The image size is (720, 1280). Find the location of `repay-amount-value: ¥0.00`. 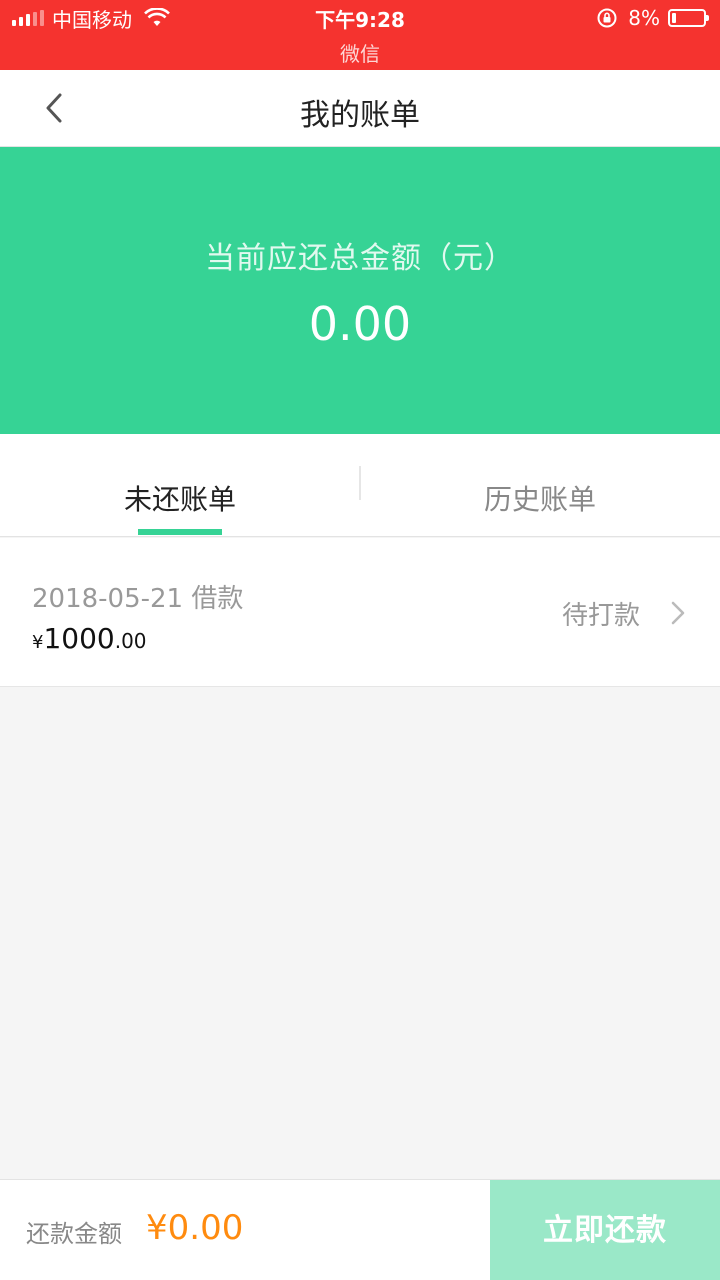

repay-amount-value: ¥0.00 is located at coordinates (195, 1228).